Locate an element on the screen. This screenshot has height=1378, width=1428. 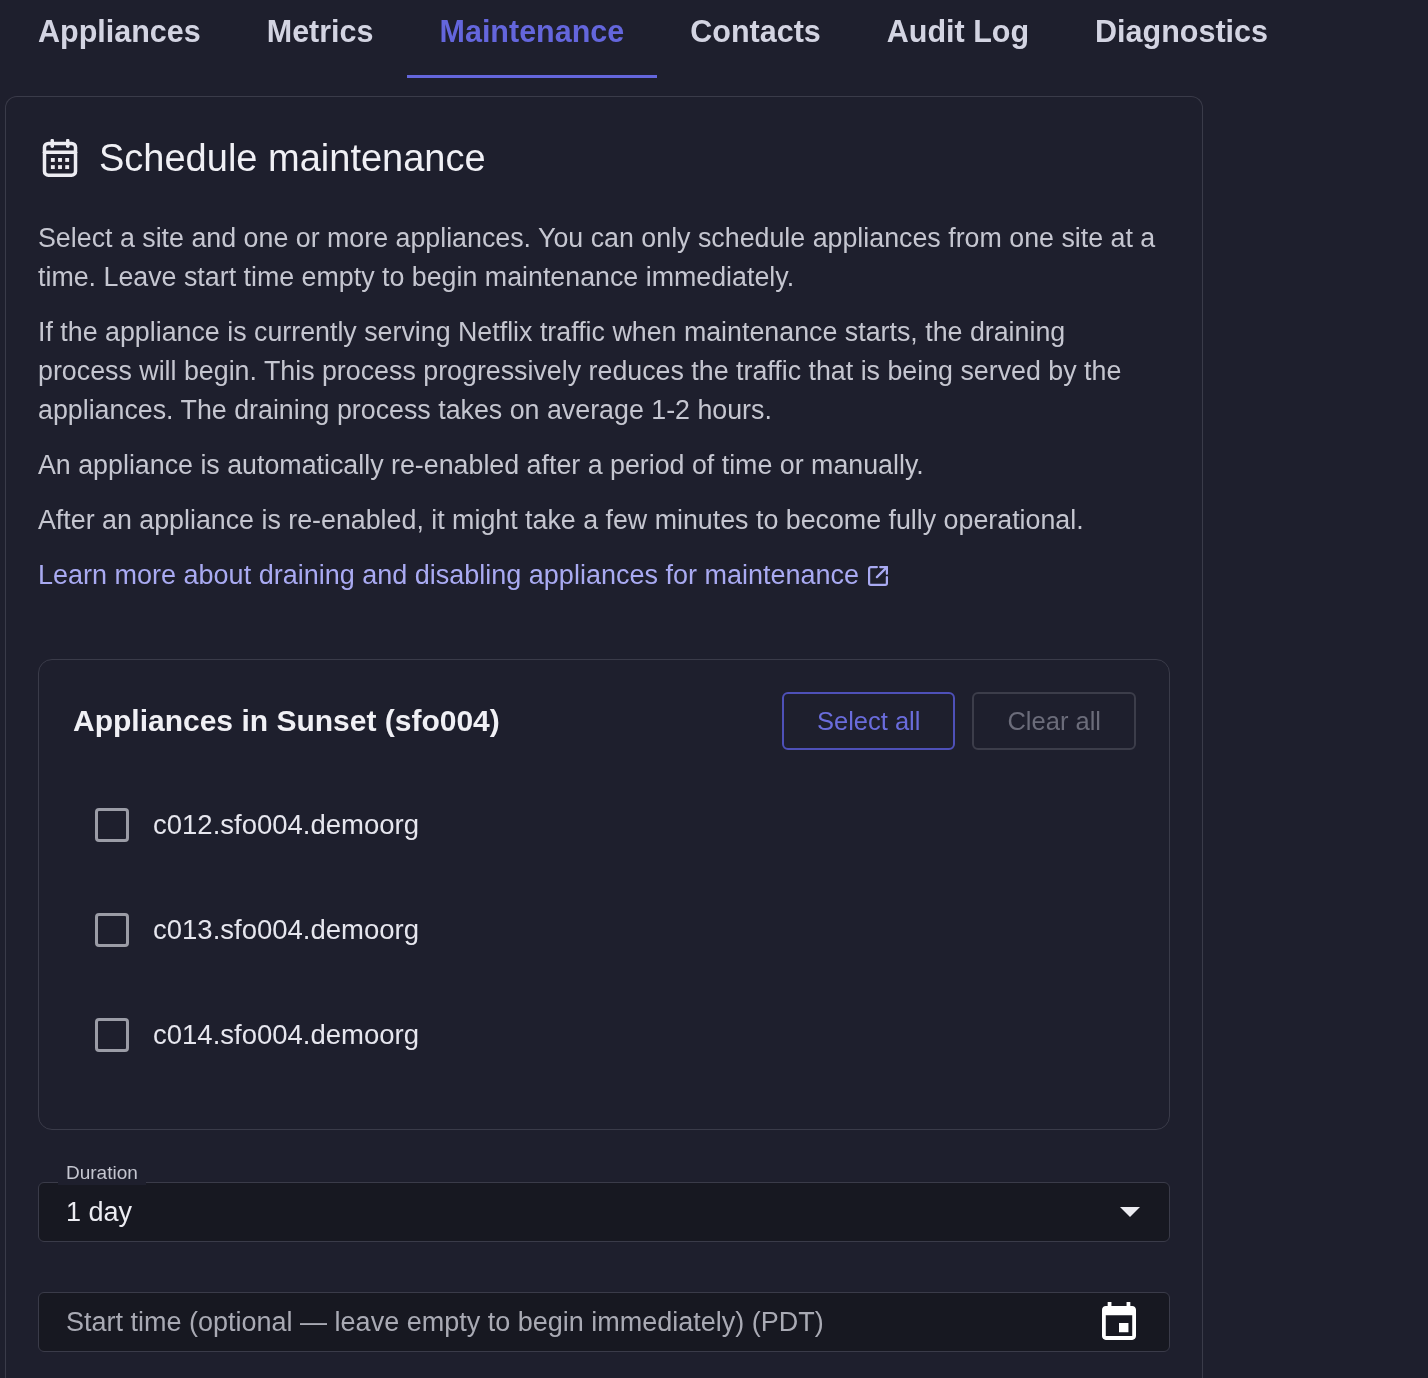
description-text: Select a site and one or more appliances. You can only schedule appliances from one site at a time. Leave start time empty to begin maintenance immediately. is located at coordinates (597, 258).